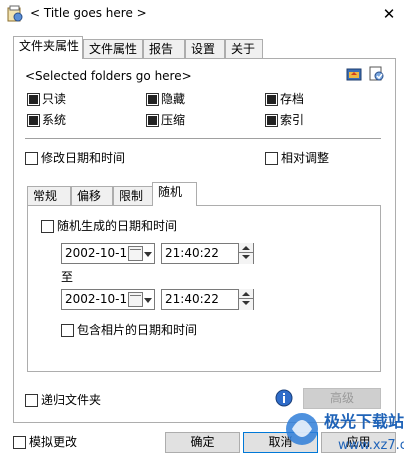 The image size is (406, 464). Describe the element at coordinates (292, 99) in the screenshot. I see `archive-label: 存档` at that location.